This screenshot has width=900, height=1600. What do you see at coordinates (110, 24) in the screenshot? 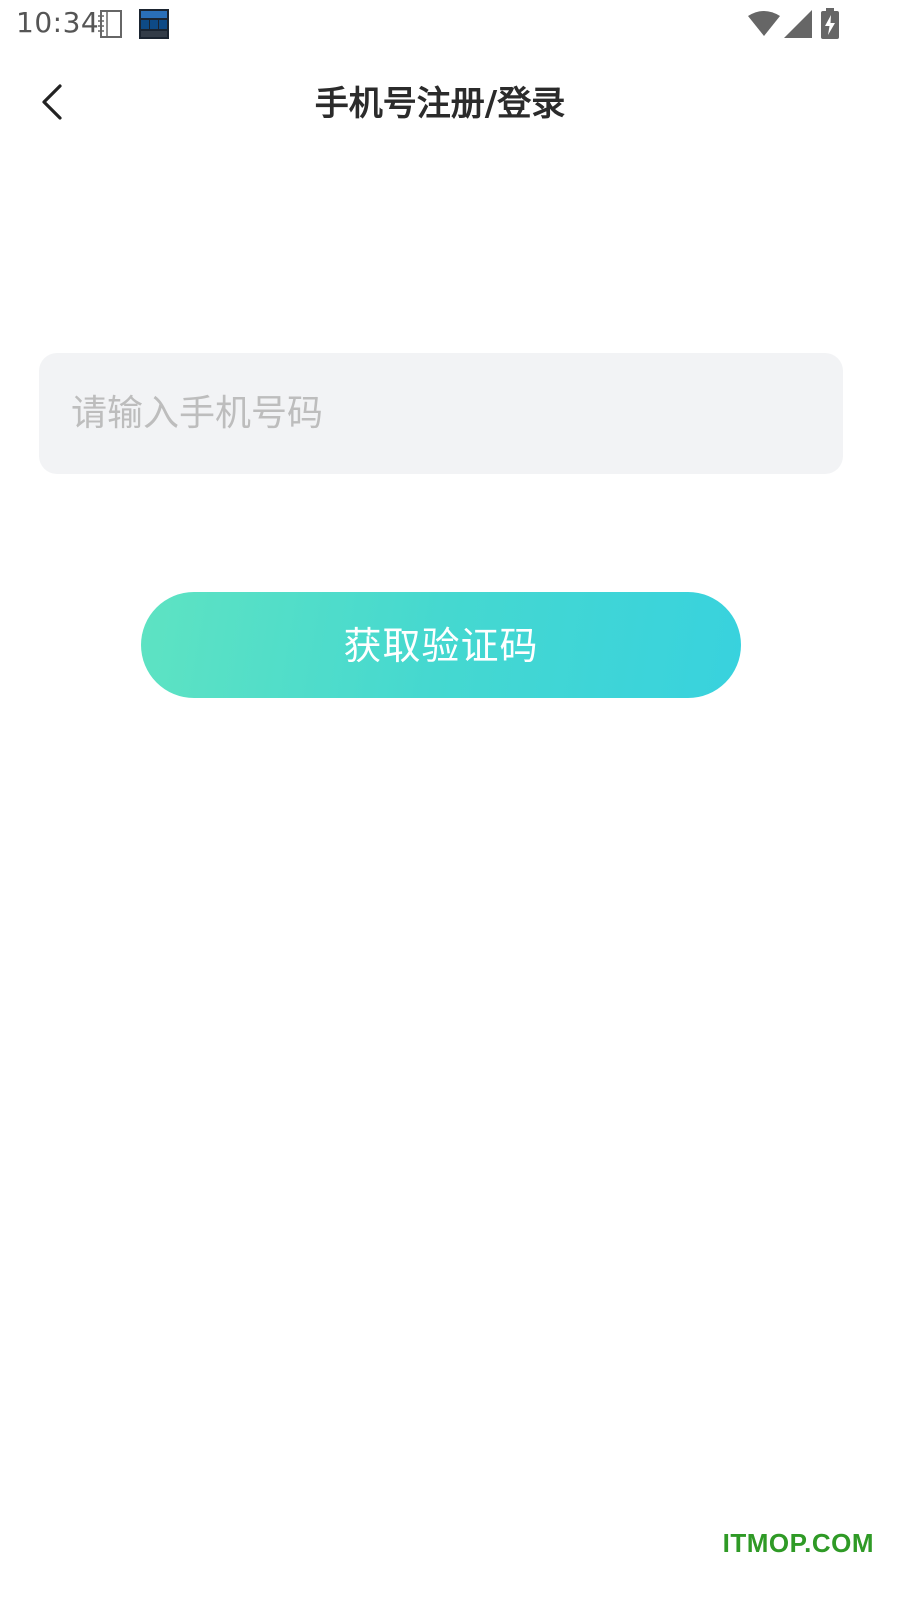
I see `notebook-icon` at bounding box center [110, 24].